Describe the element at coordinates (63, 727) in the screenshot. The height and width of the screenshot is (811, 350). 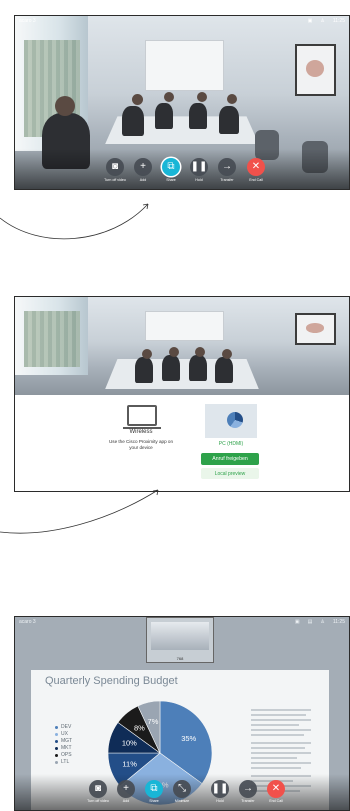
I see `legend-item: DEV` at that location.